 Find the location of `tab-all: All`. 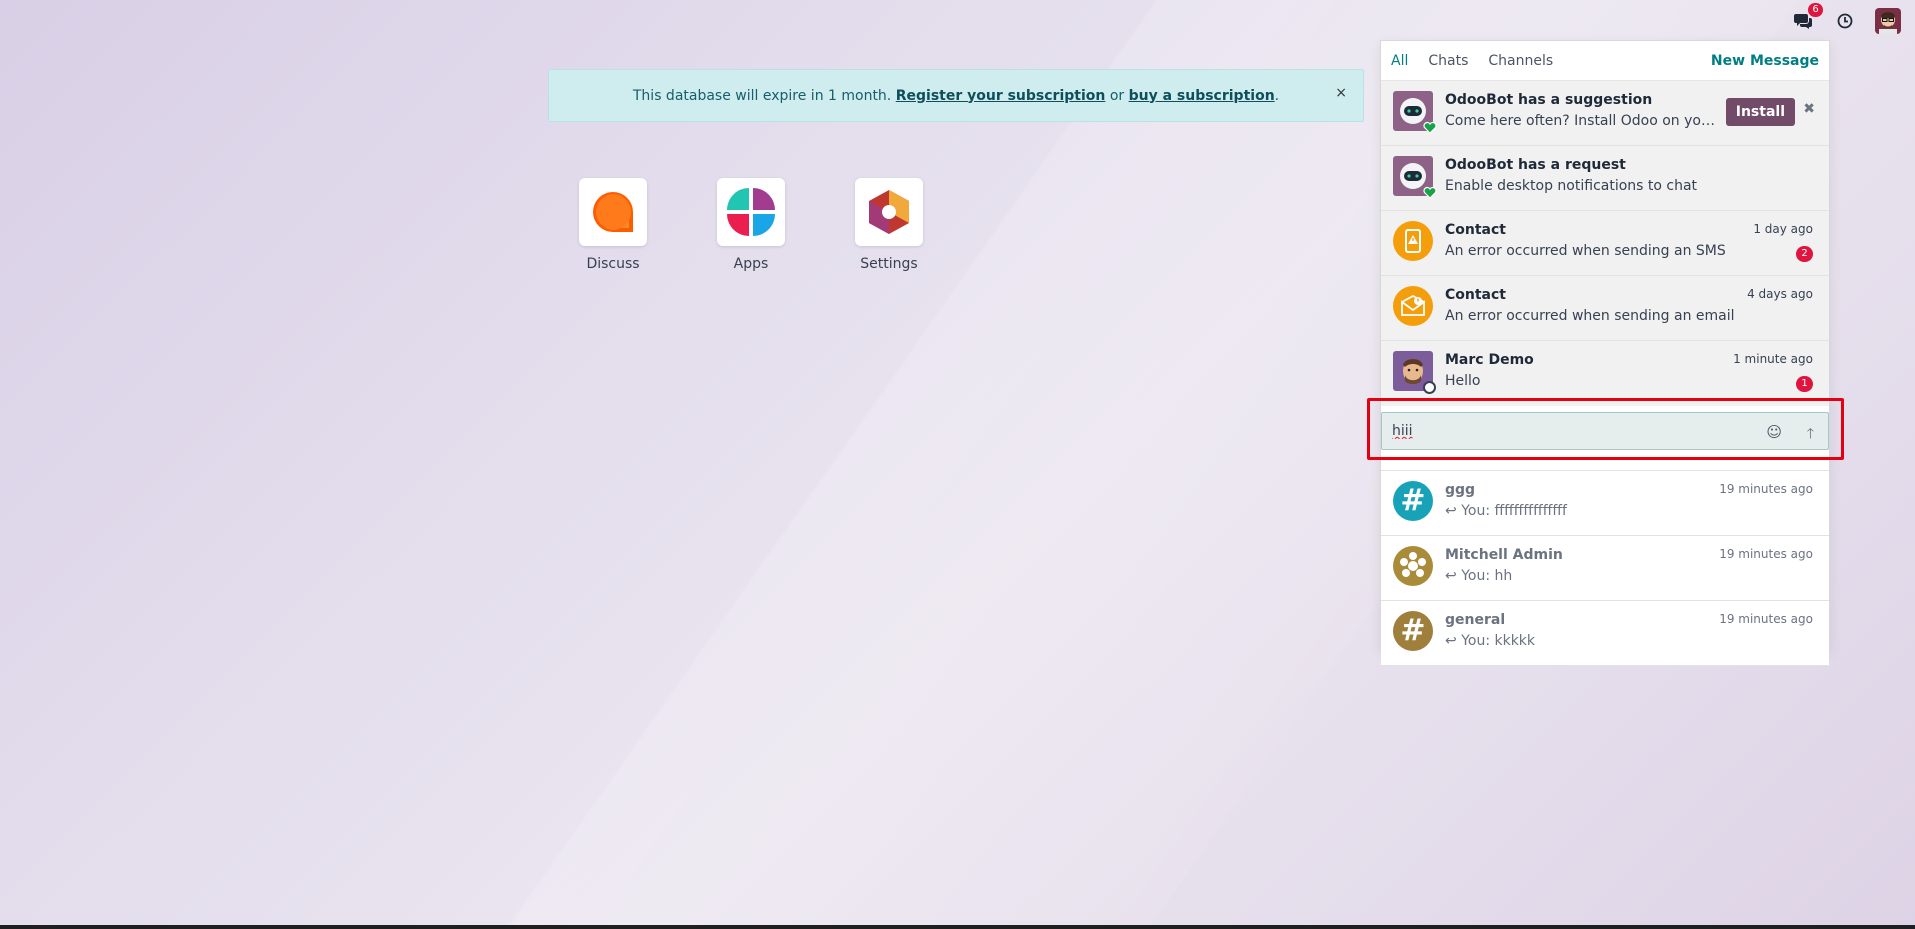

tab-all: All is located at coordinates (1399, 61).